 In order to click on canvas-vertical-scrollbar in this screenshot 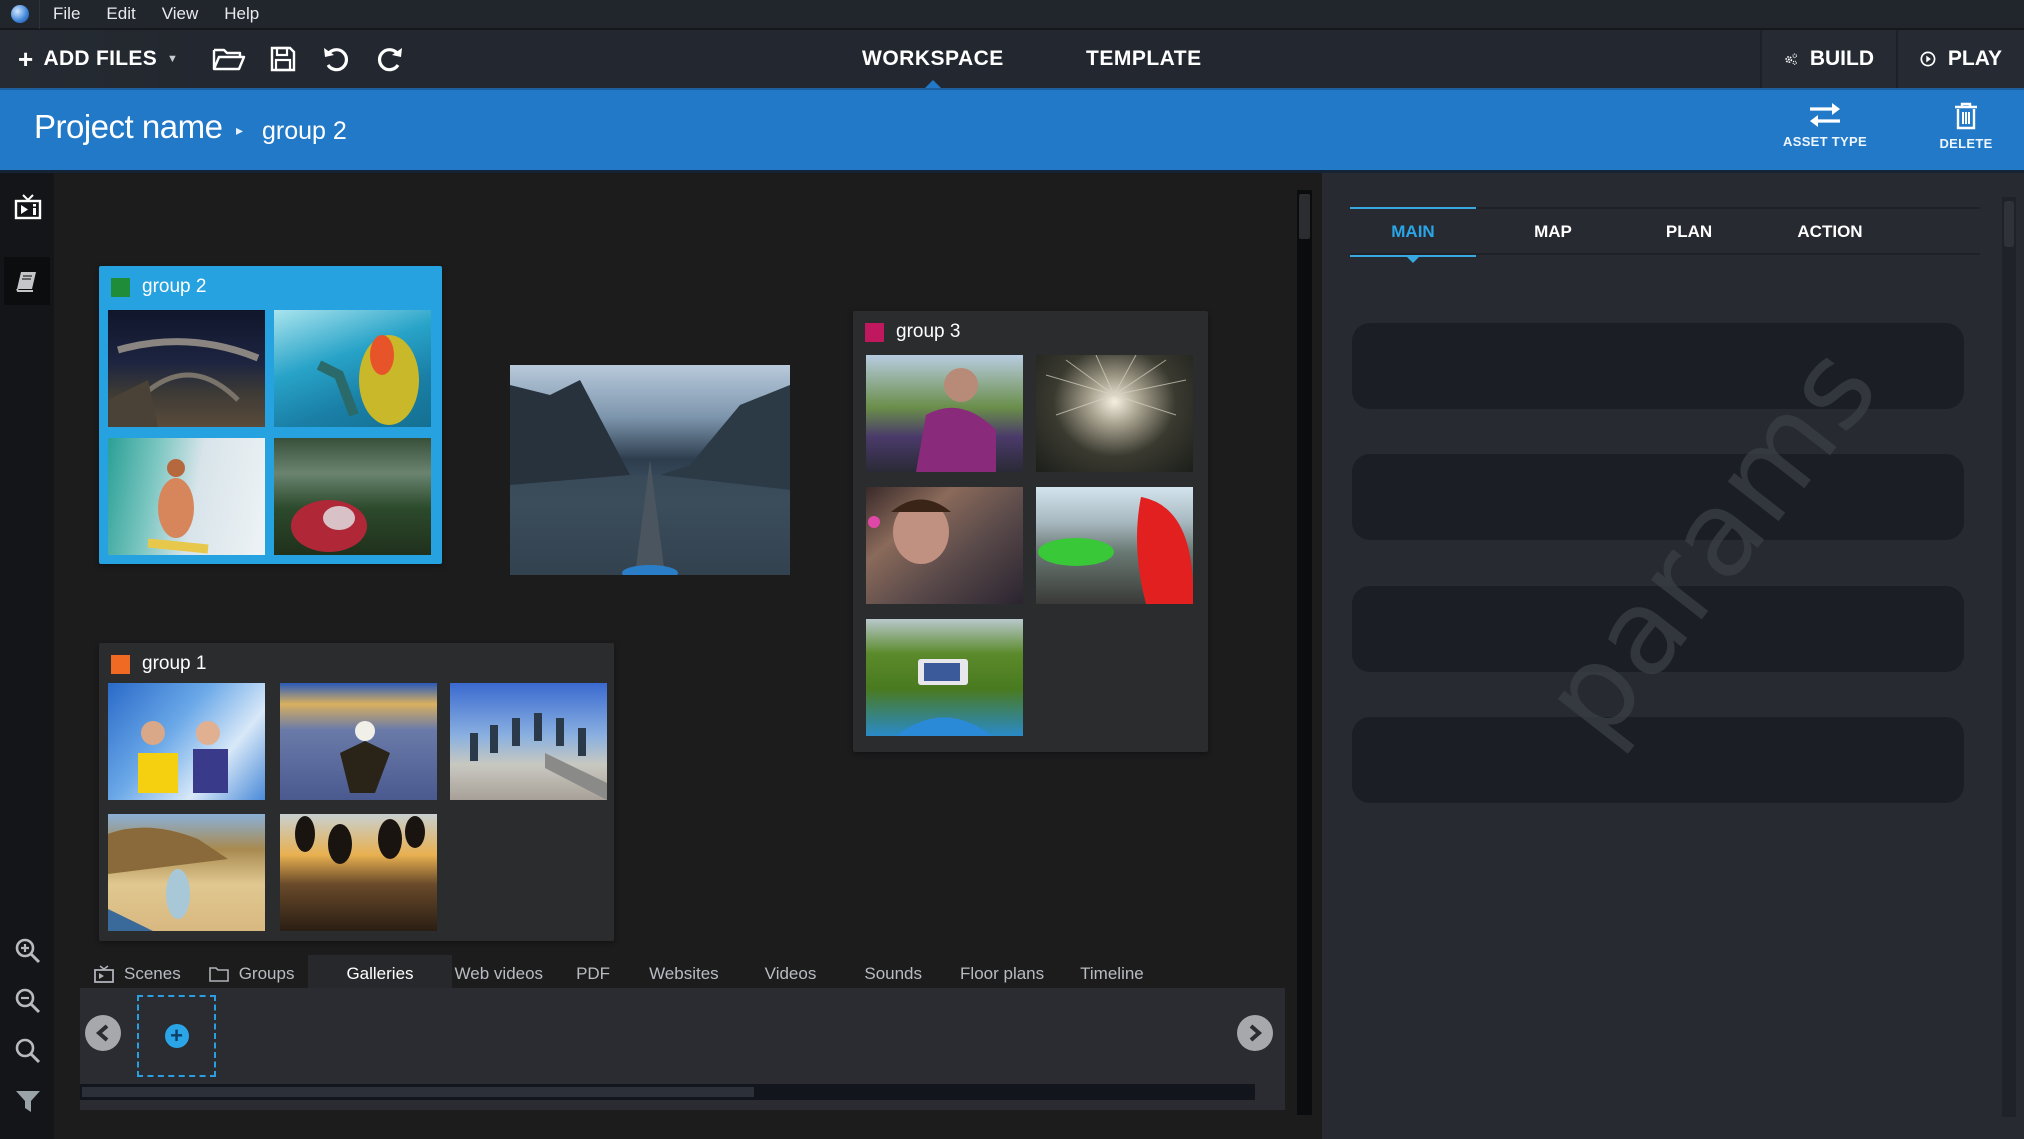, I will do `click(1304, 652)`.